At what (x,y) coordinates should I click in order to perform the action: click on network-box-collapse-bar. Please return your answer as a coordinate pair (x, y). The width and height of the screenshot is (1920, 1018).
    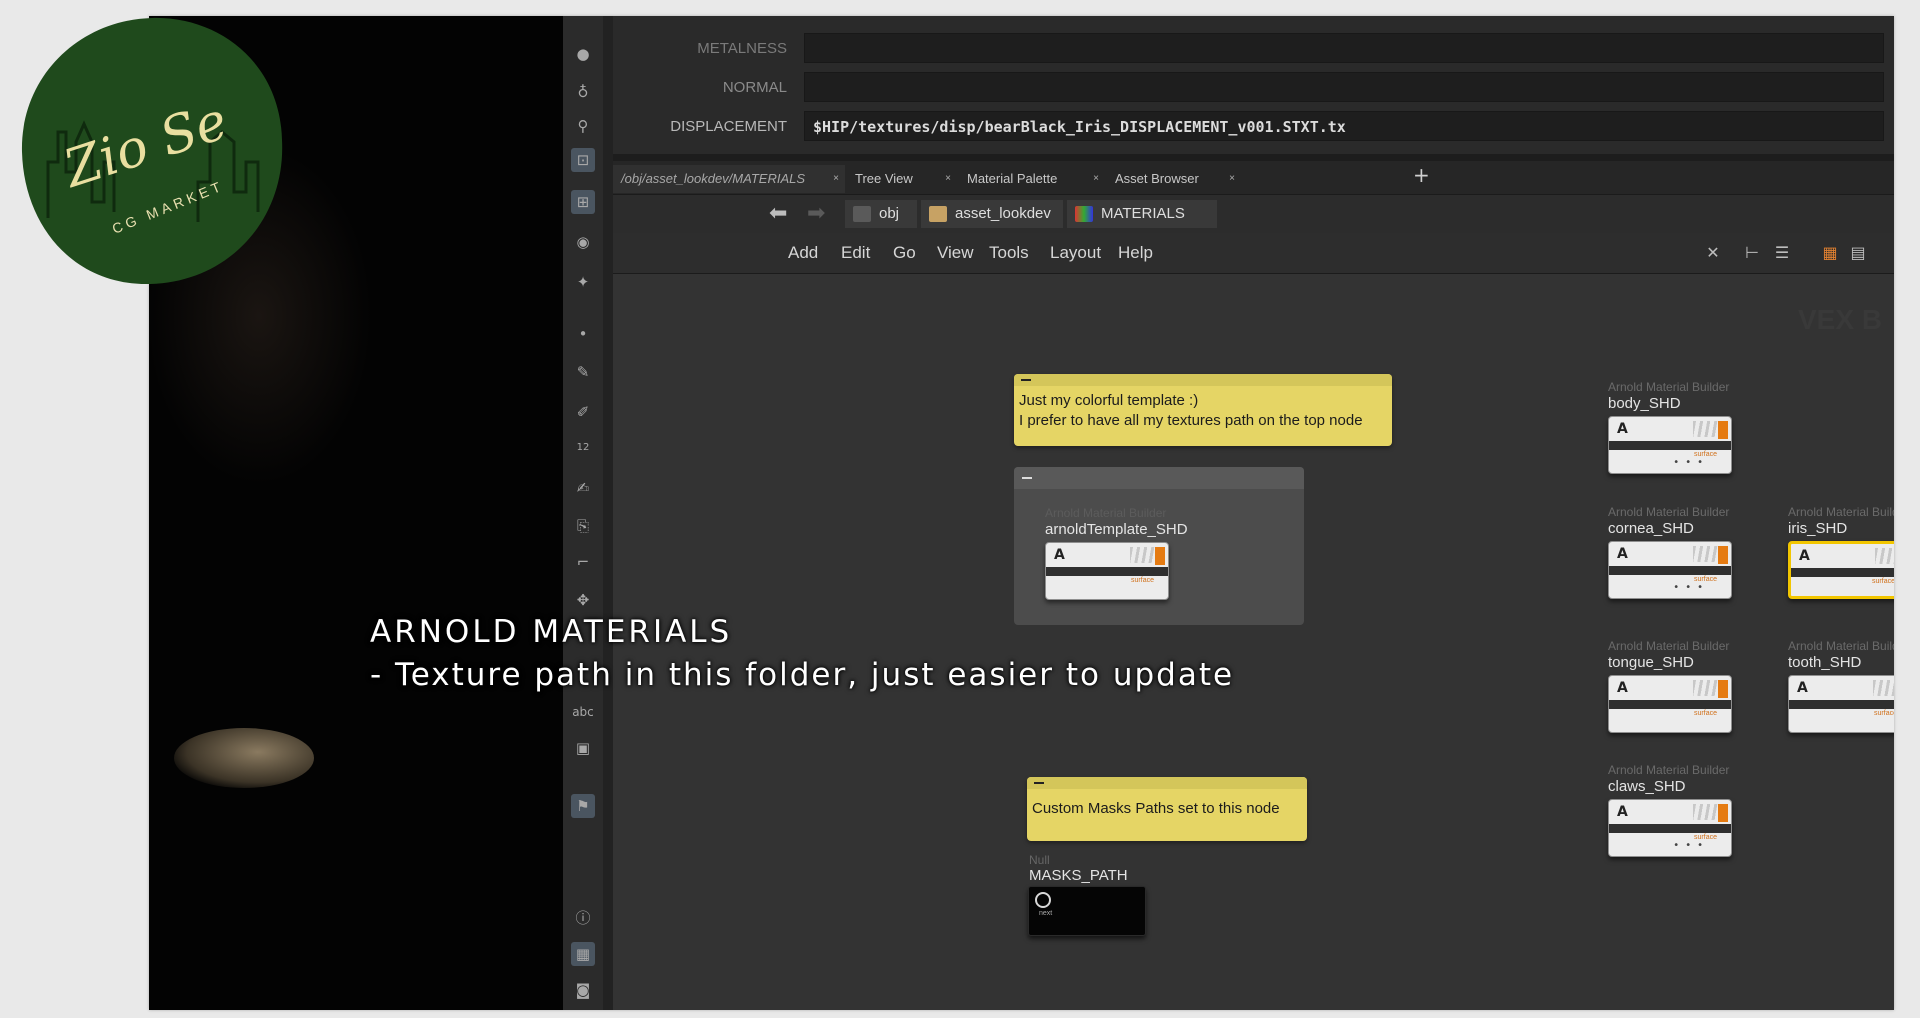
    Looking at the image, I should click on (1159, 478).